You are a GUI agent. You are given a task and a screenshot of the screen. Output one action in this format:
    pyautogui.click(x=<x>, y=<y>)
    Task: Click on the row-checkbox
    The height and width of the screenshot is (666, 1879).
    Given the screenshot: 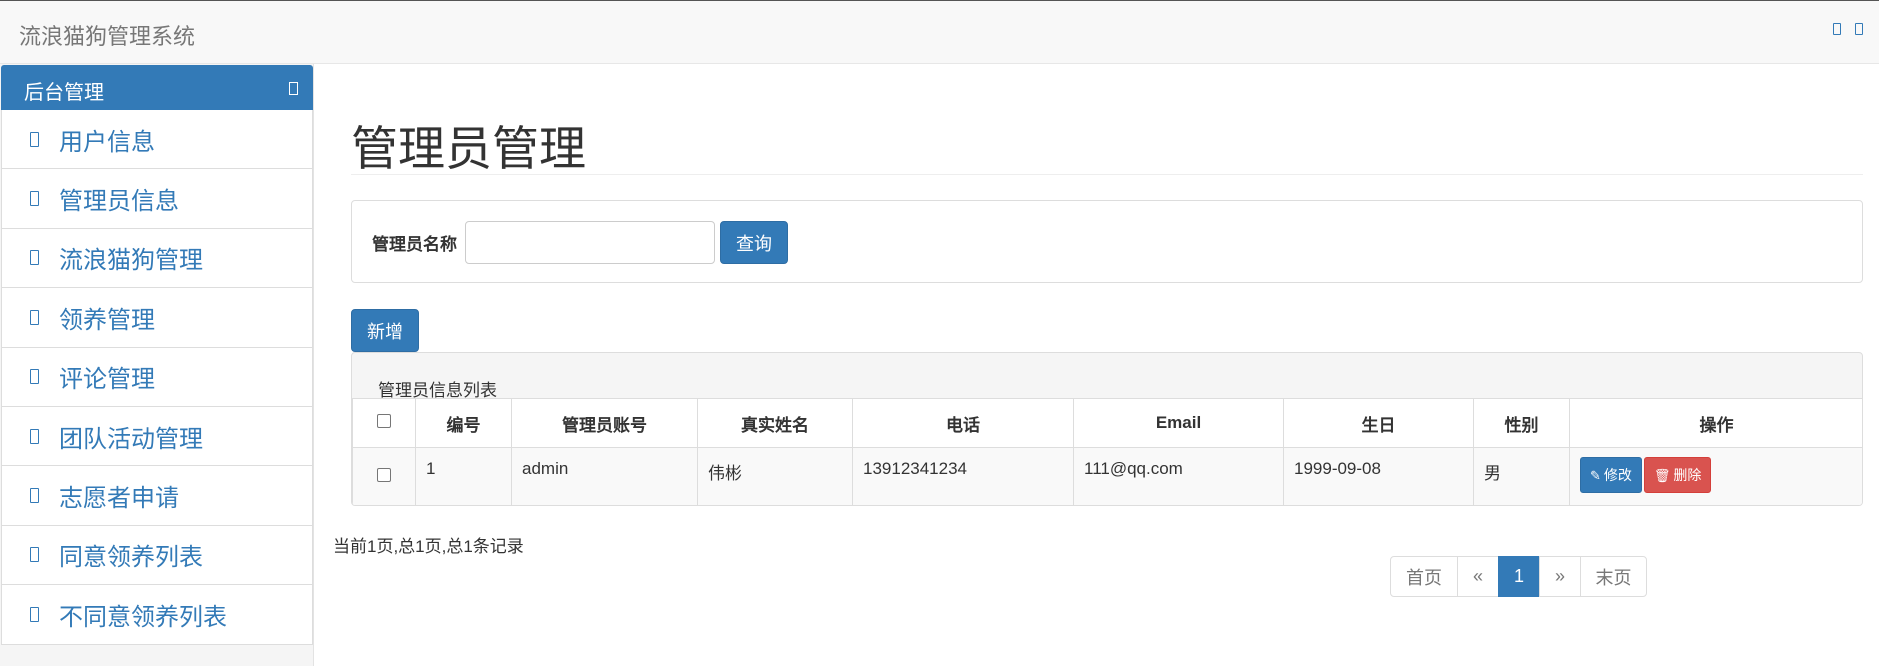 What is the action you would take?
    pyautogui.click(x=384, y=475)
    